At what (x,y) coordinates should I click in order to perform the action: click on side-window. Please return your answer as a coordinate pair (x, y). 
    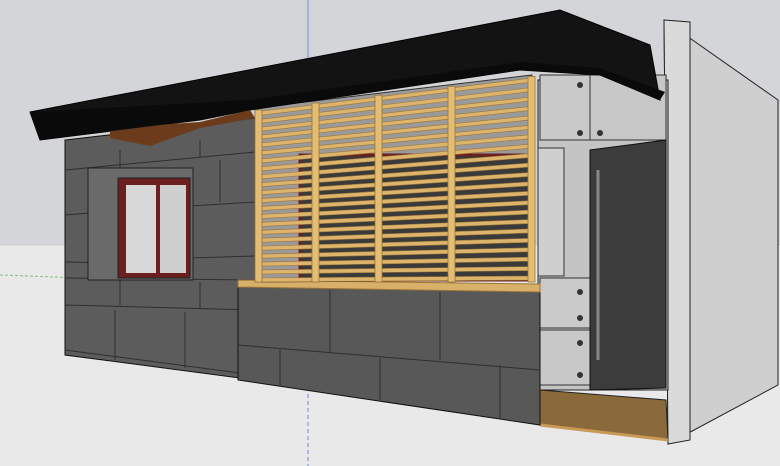
    Looking at the image, I should click on (551, 212).